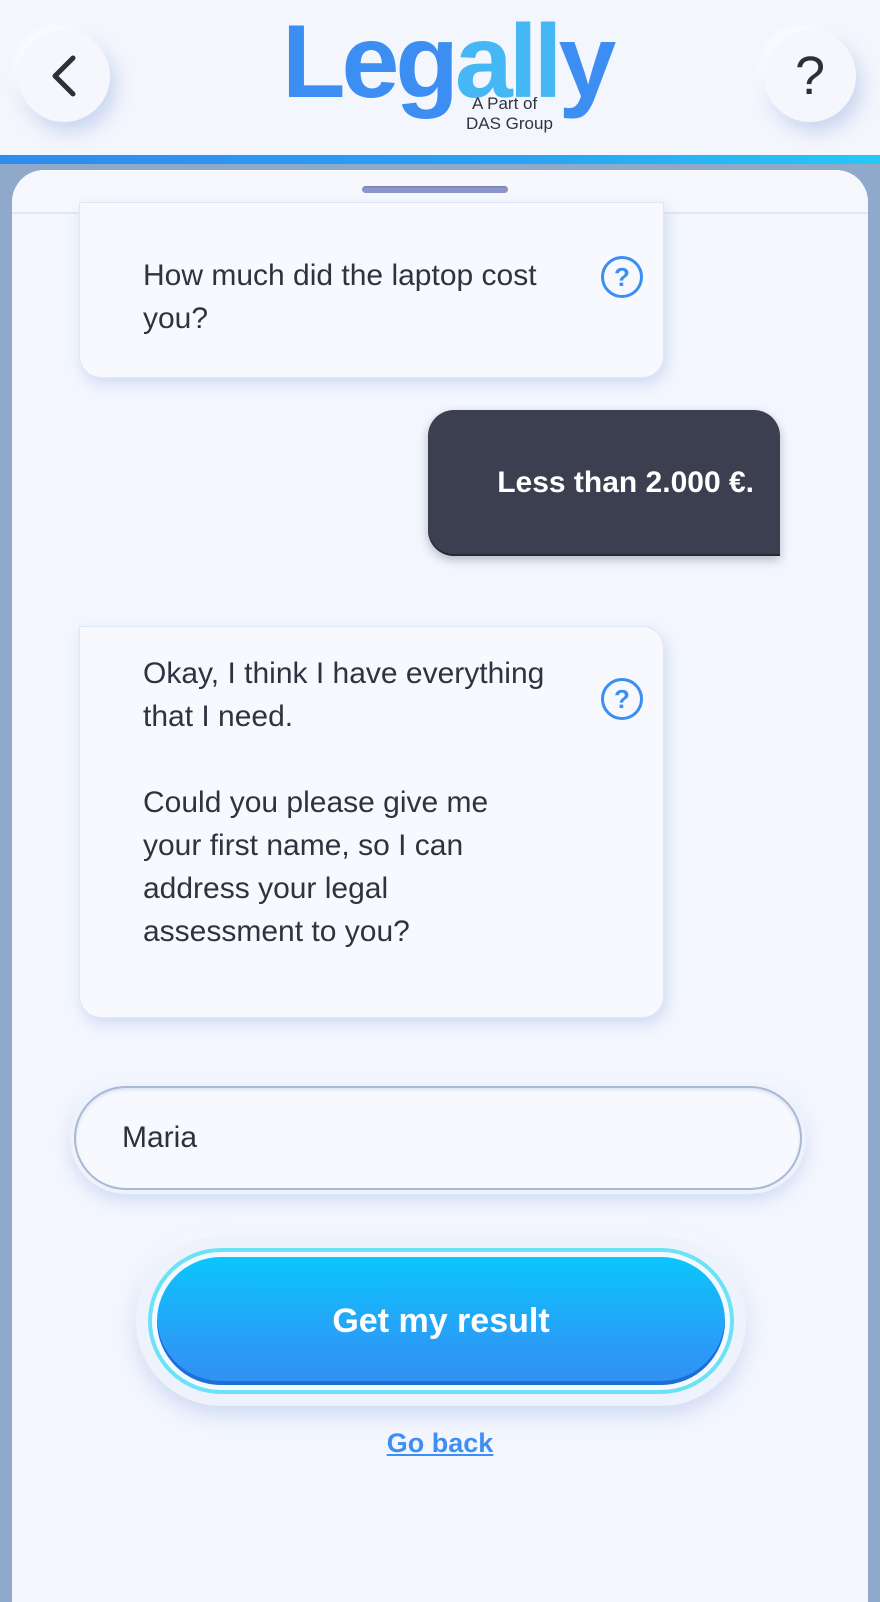  I want to click on first-name-input, so click(438, 1138).